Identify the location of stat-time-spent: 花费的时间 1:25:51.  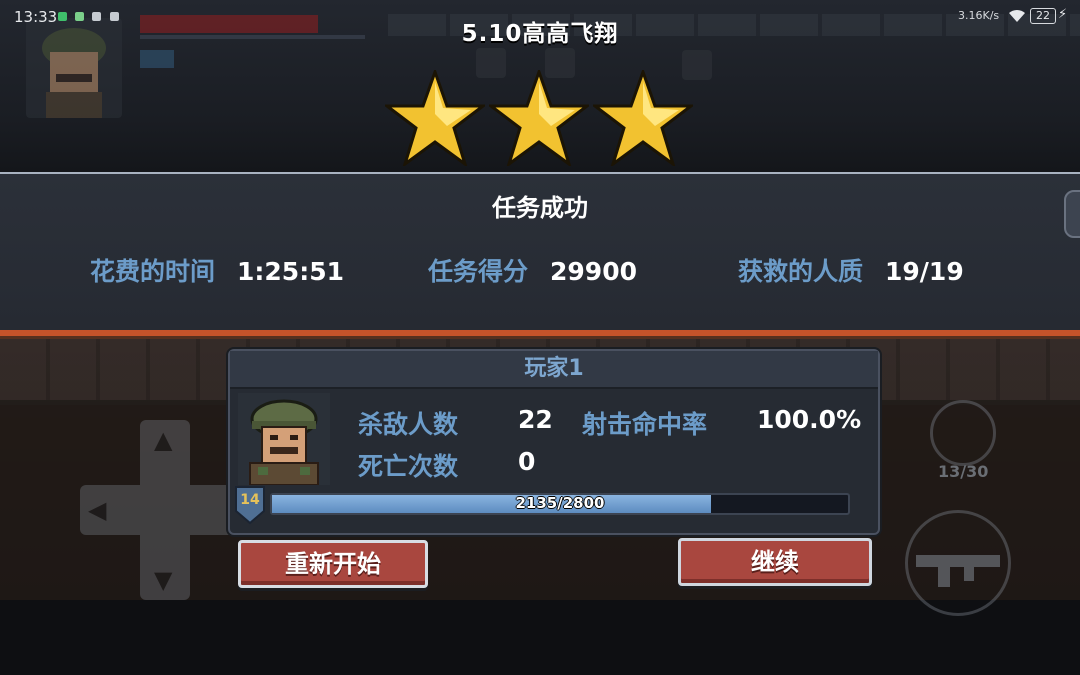
(217, 270).